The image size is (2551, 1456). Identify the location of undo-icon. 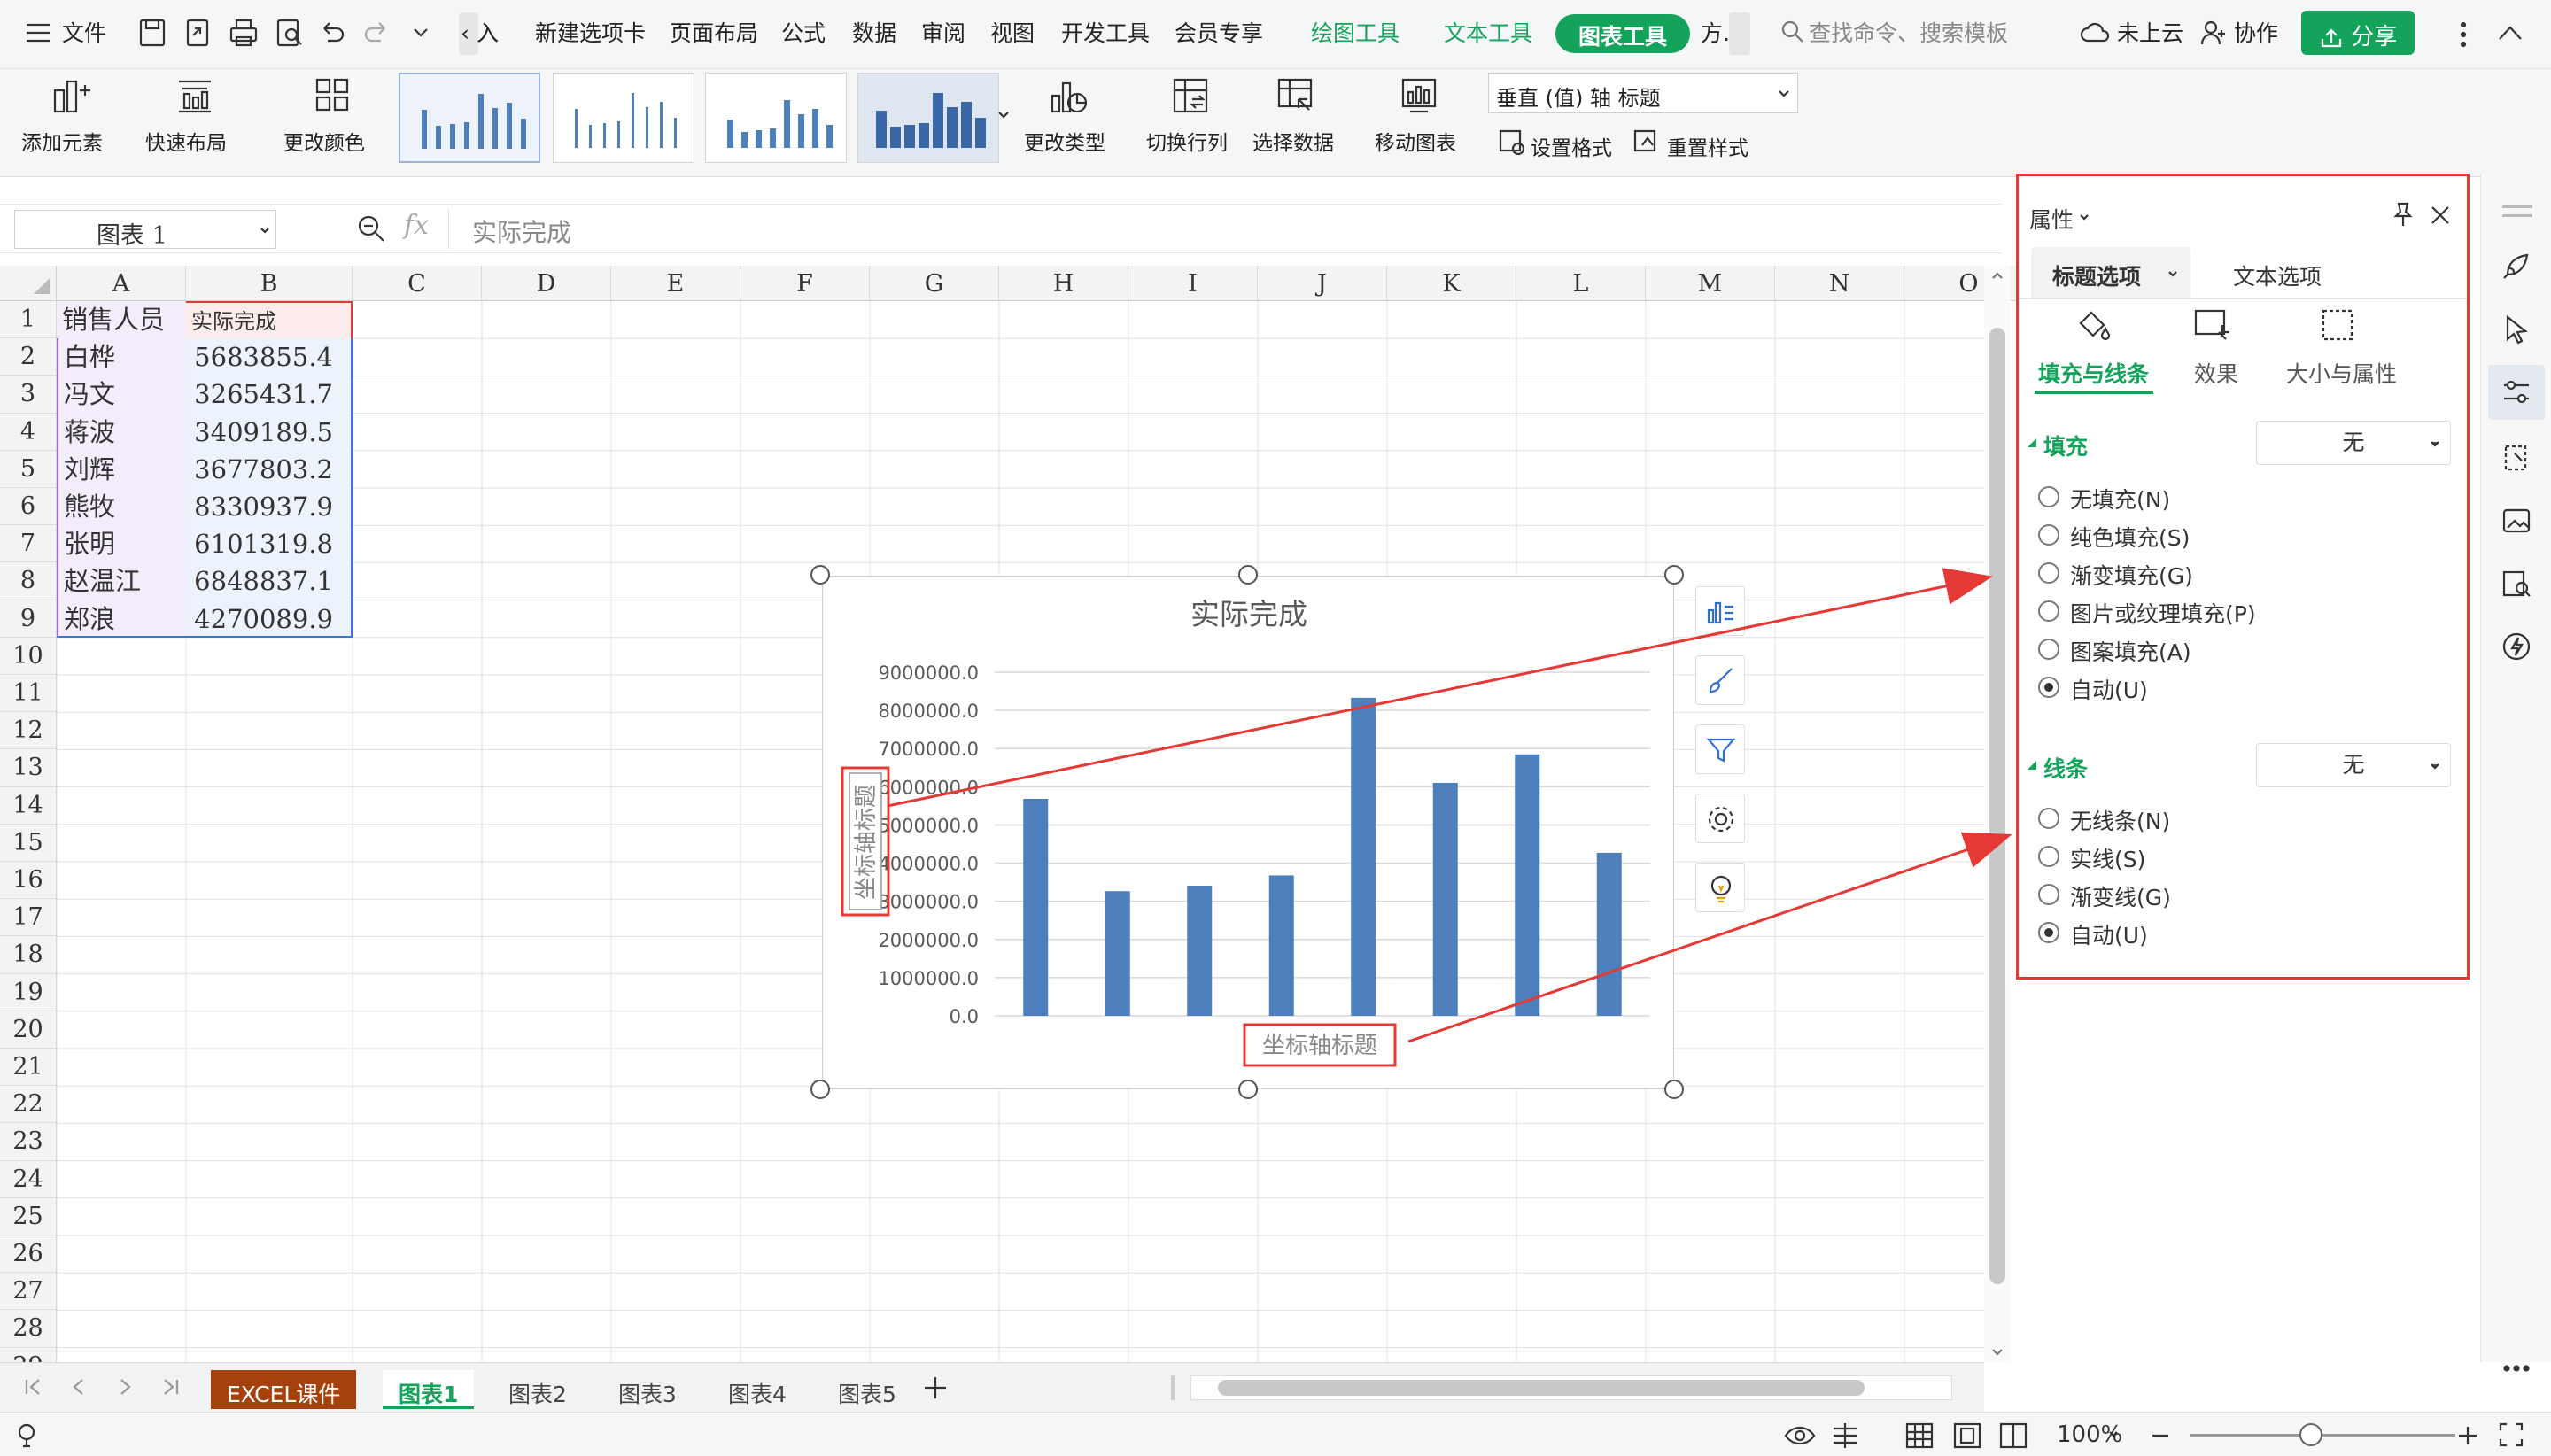
(332, 32).